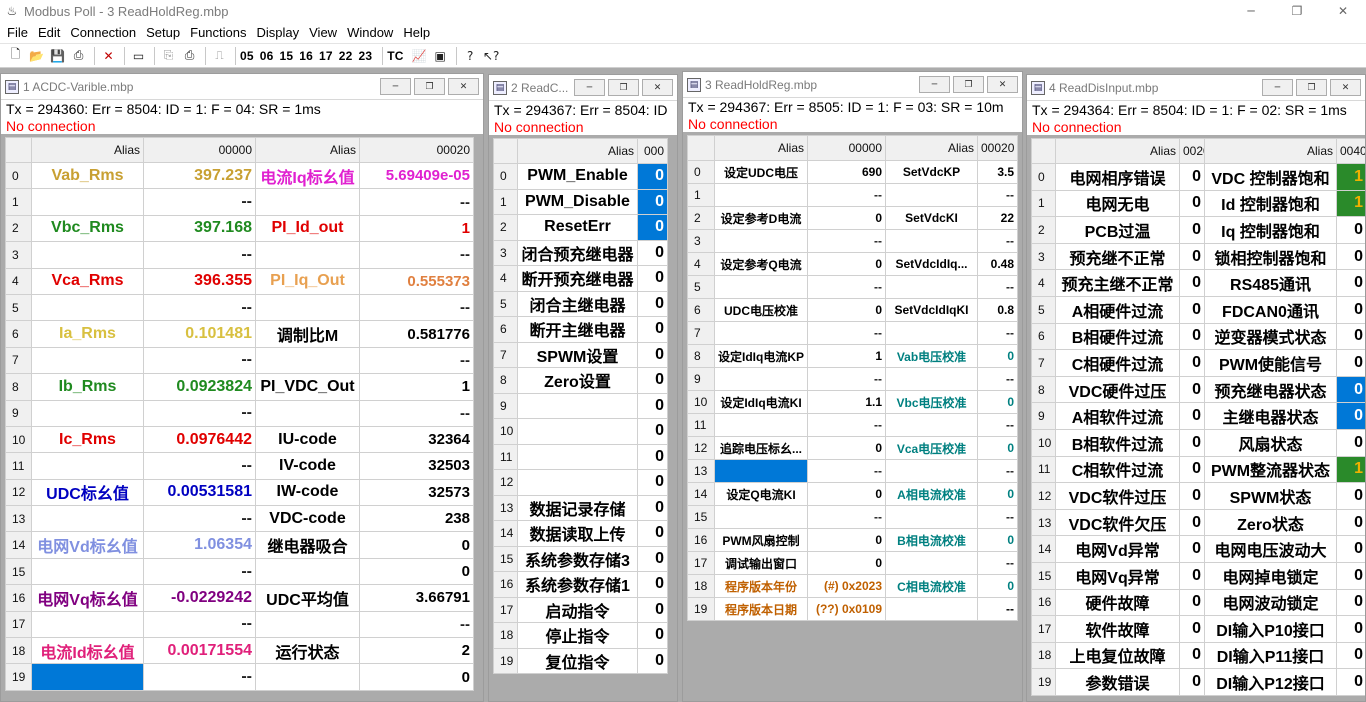 Image resolution: width=1366 pixels, height=702 pixels. I want to click on value-cell: (??) 0x0109, so click(846, 609).